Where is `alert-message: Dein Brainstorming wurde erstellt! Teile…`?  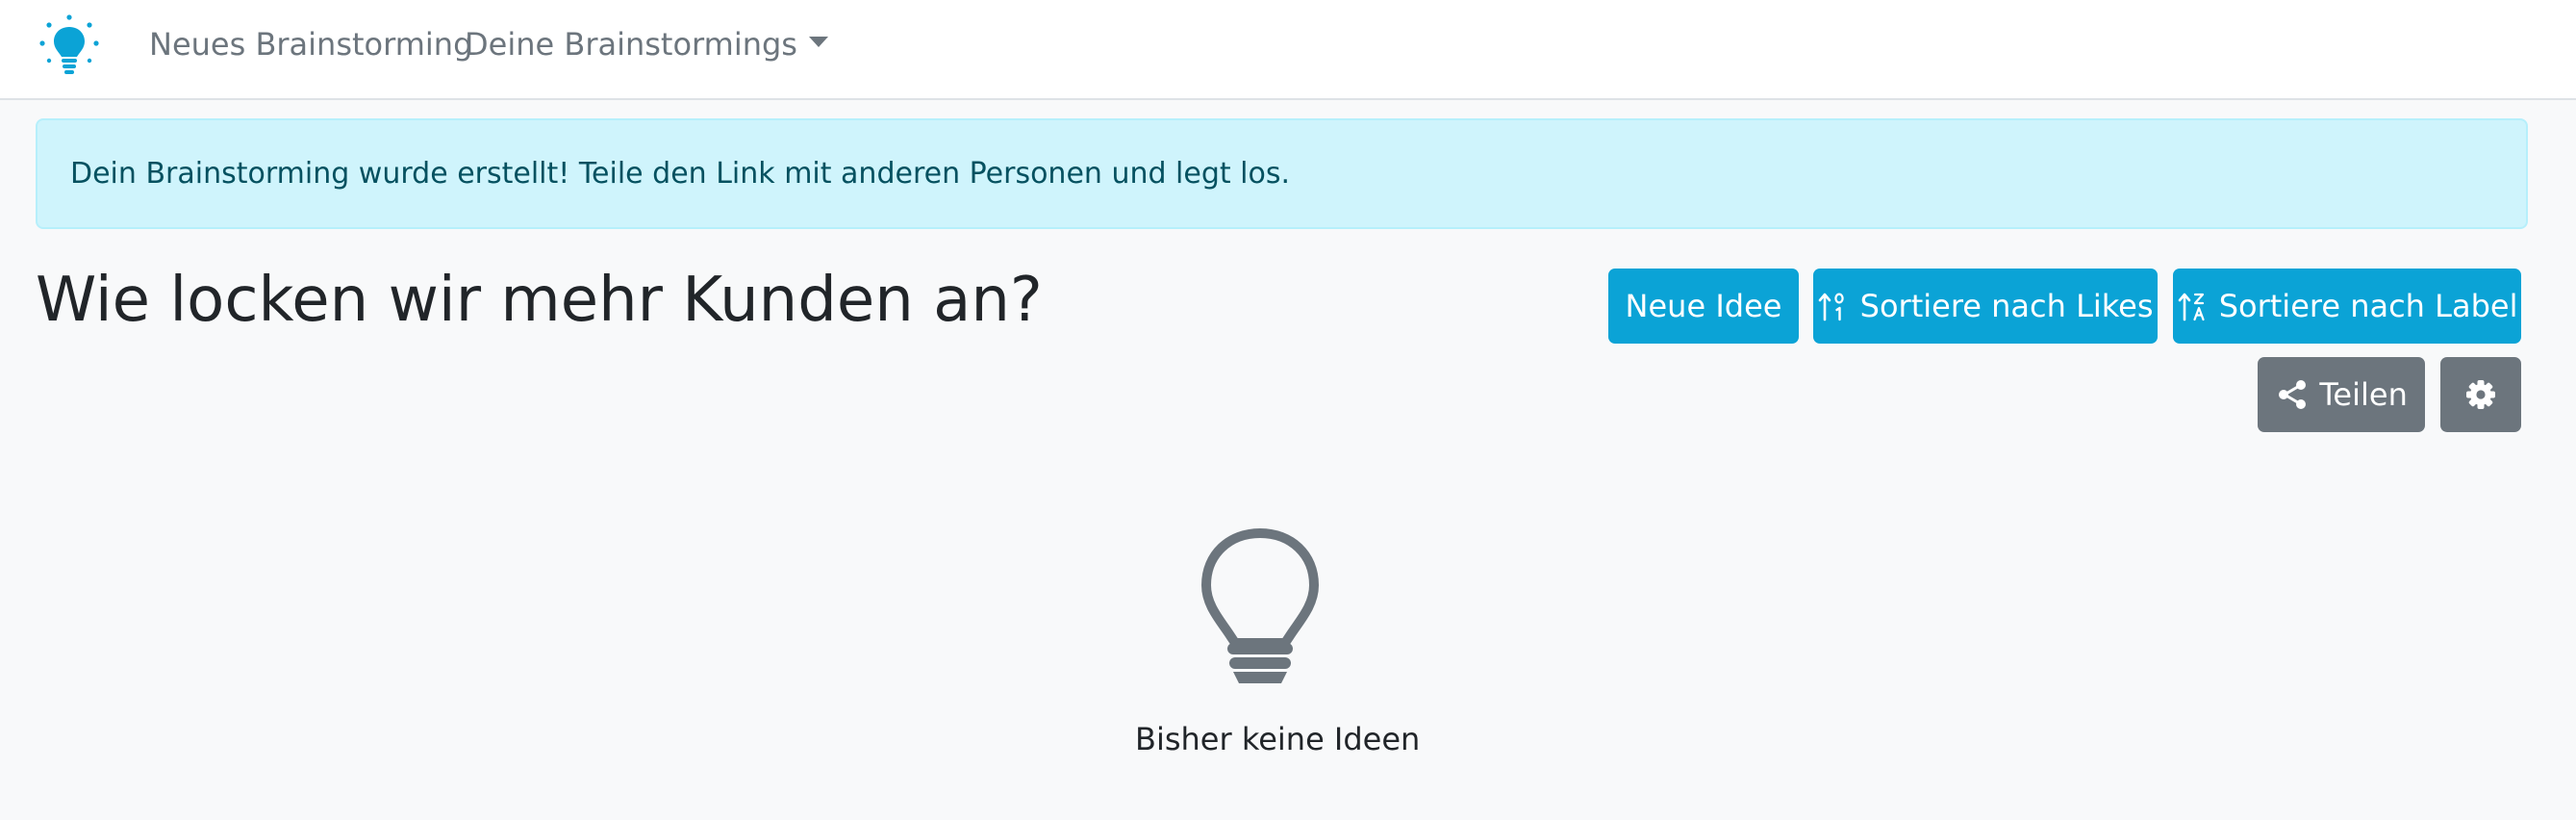
alert-message: Dein Brainstorming wurde erstellt! Teile… is located at coordinates (680, 174).